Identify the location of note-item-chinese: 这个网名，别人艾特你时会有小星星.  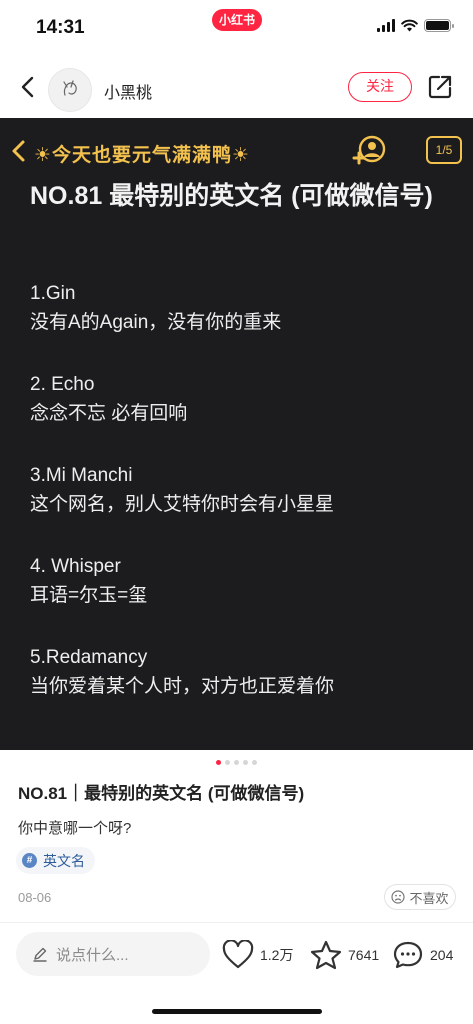
(182, 504).